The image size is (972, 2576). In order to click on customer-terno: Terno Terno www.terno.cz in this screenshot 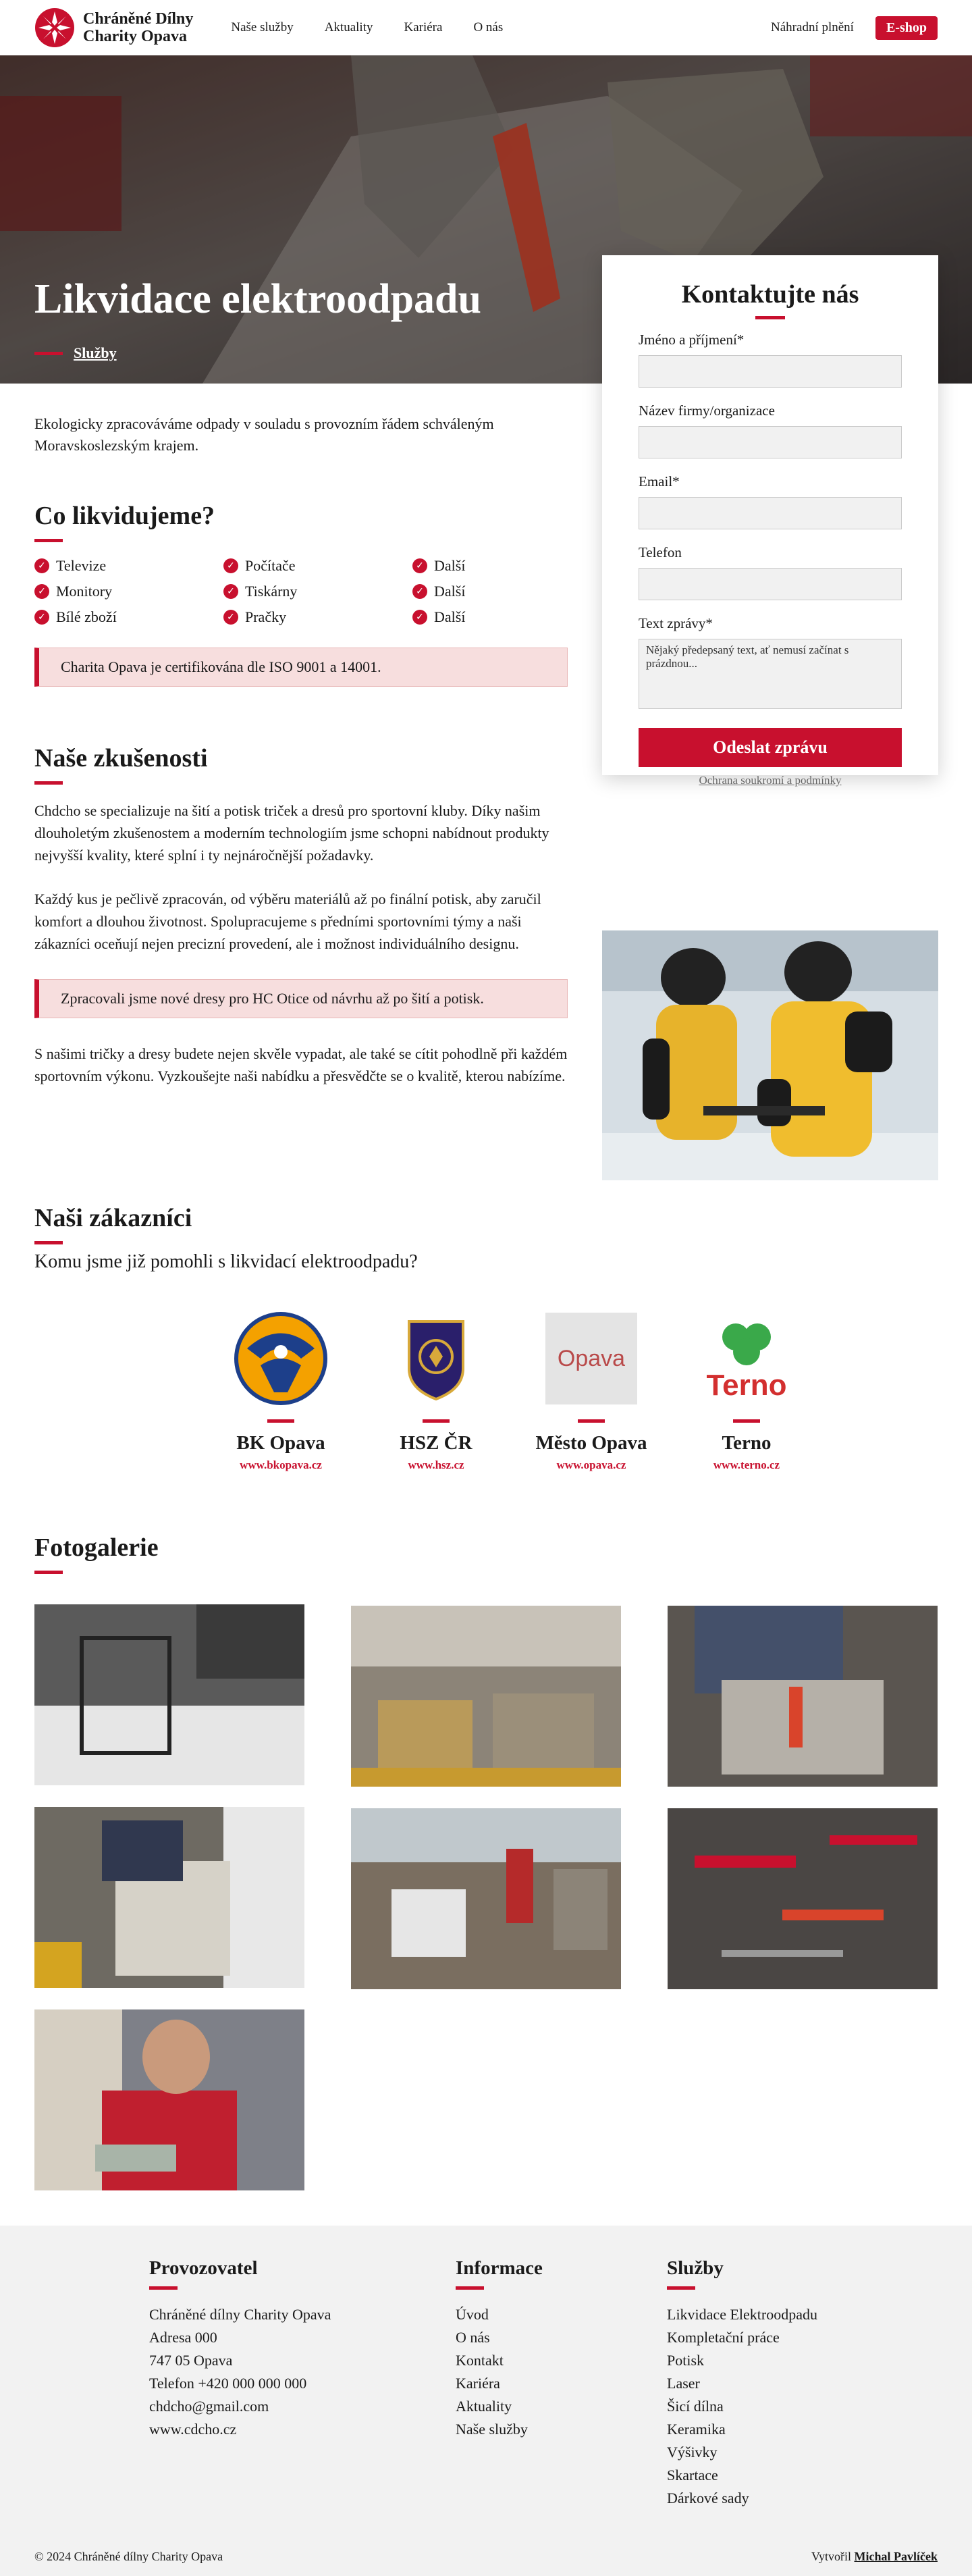, I will do `click(746, 1391)`.